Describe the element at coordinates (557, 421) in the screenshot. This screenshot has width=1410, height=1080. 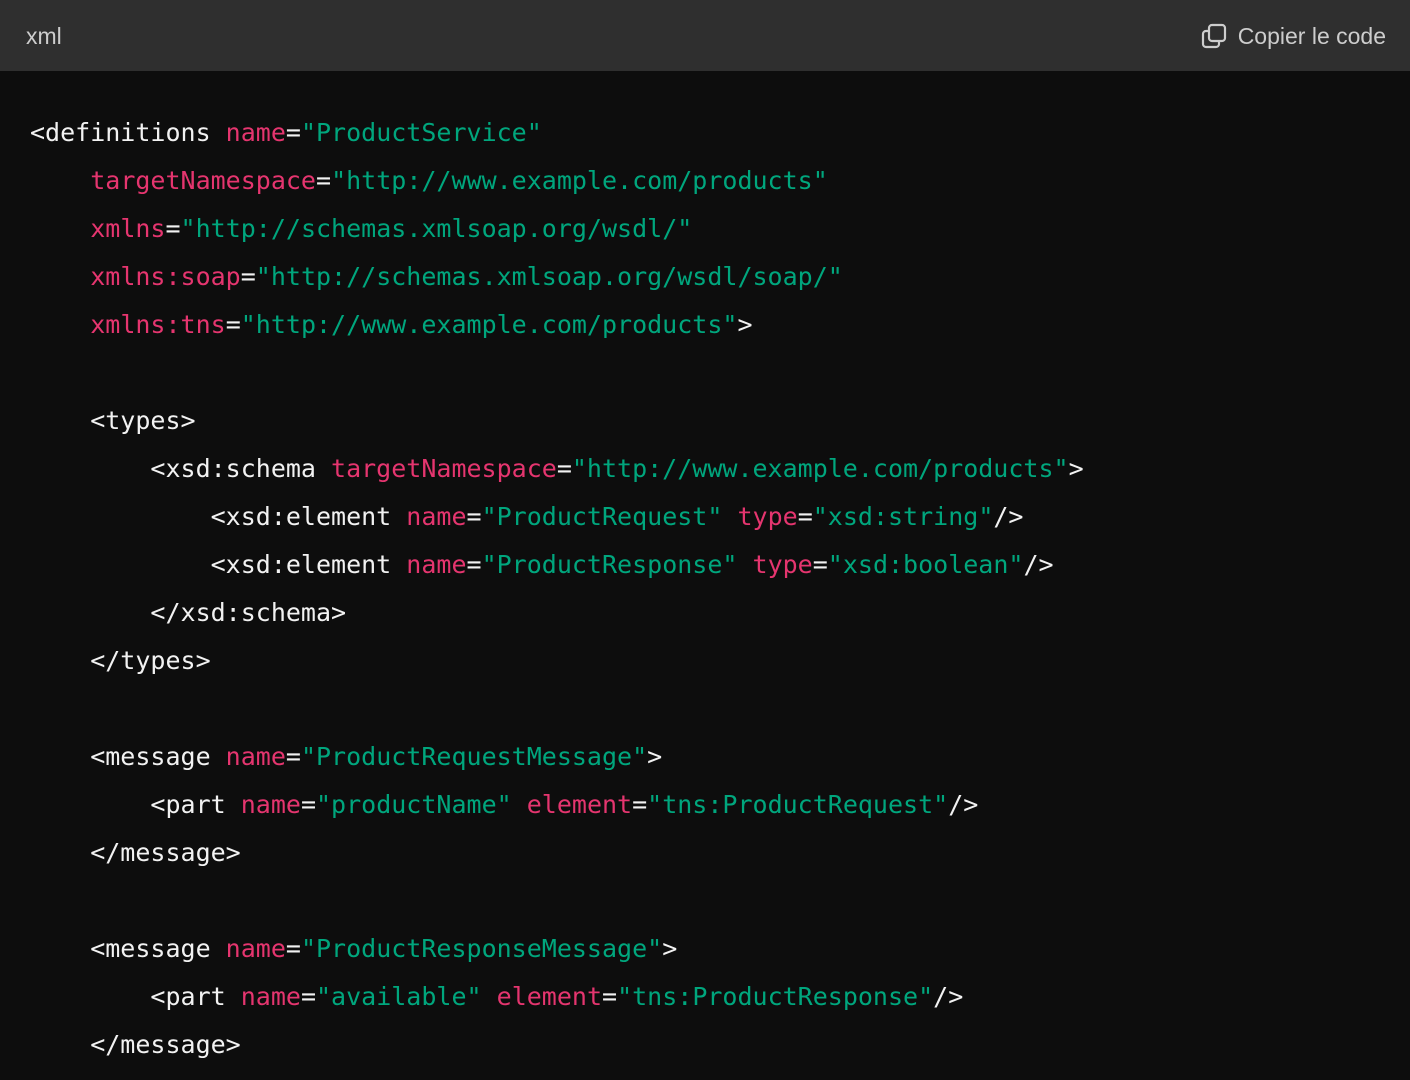
I see `code-line: <types>` at that location.